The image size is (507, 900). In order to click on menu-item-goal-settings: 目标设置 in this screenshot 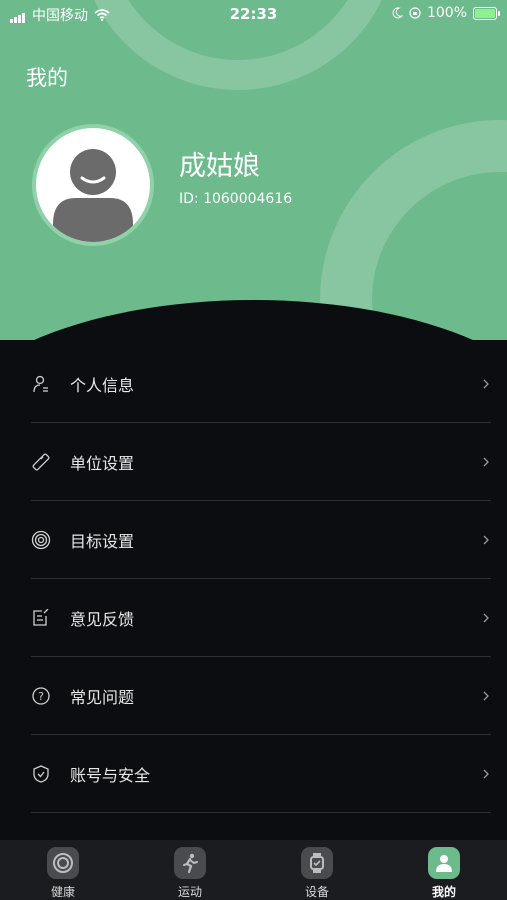, I will do `click(253, 540)`.